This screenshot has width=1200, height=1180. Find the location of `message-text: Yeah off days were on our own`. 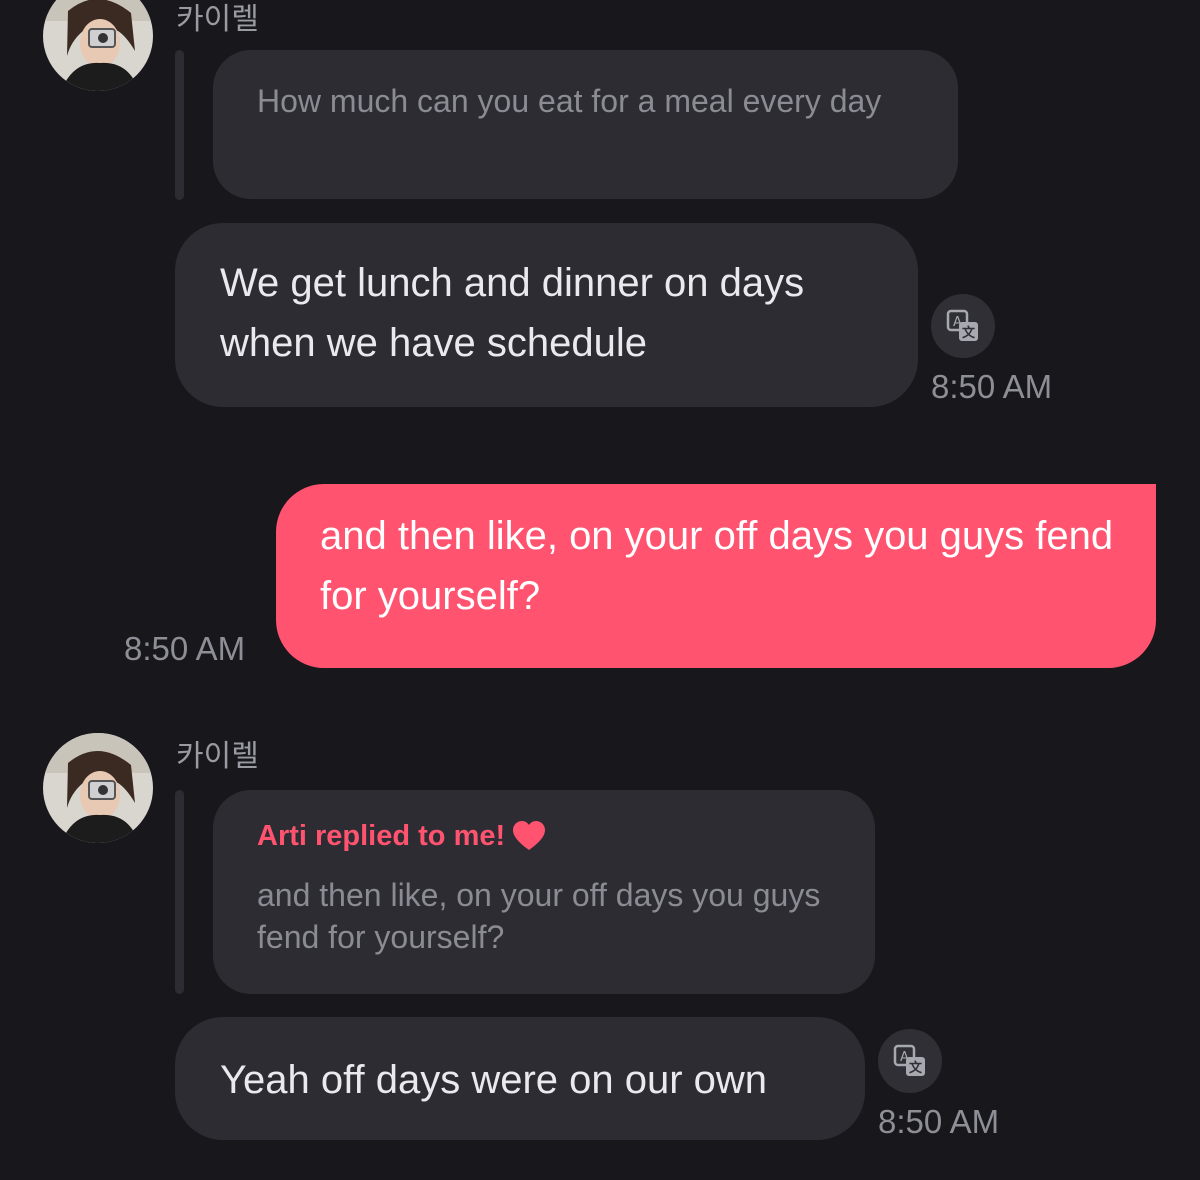

message-text: Yeah off days were on our own is located at coordinates (494, 1080).